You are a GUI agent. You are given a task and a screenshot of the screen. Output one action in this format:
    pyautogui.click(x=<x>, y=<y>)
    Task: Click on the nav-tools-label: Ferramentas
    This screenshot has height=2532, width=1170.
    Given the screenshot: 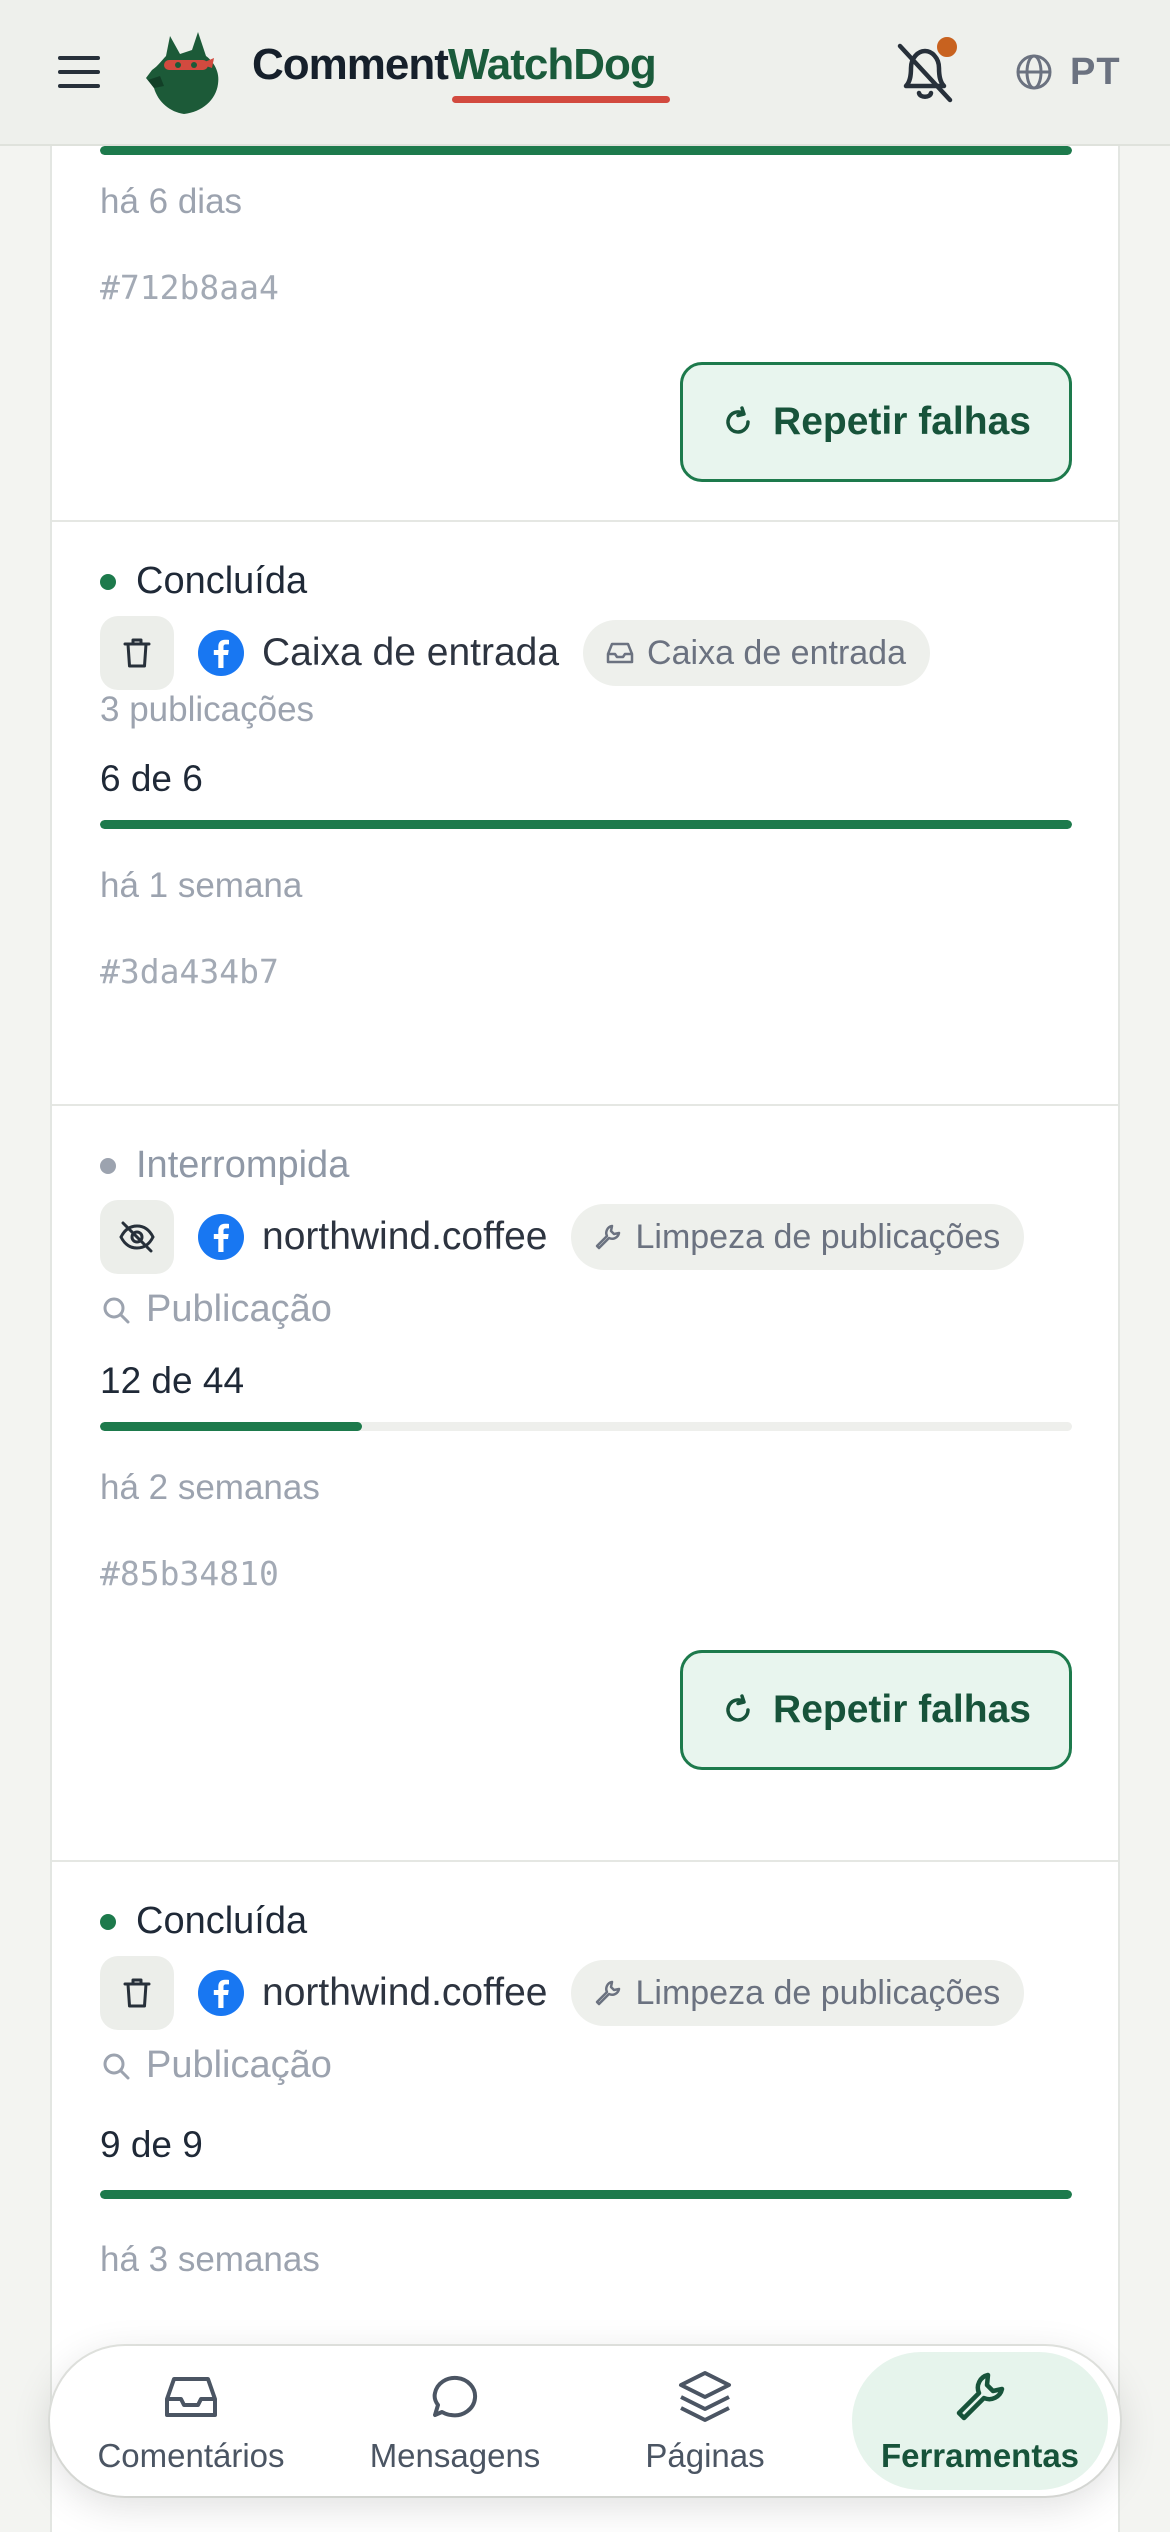 What is the action you would take?
    pyautogui.click(x=980, y=2455)
    